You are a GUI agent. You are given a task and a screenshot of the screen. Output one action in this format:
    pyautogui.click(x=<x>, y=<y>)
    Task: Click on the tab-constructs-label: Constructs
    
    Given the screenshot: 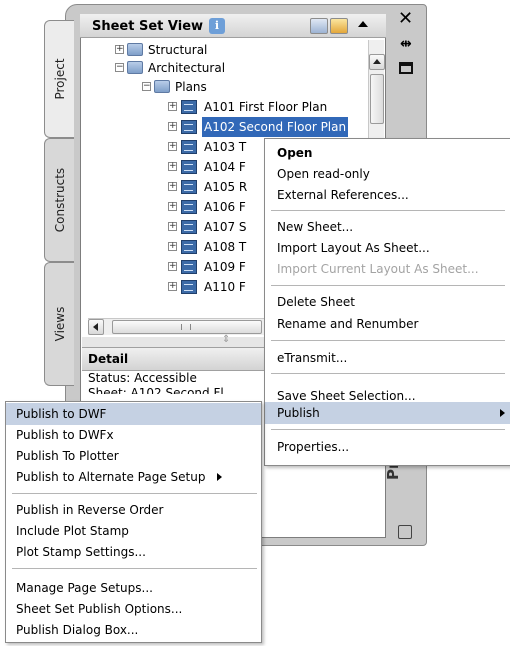 What is the action you would take?
    pyautogui.click(x=59, y=200)
    